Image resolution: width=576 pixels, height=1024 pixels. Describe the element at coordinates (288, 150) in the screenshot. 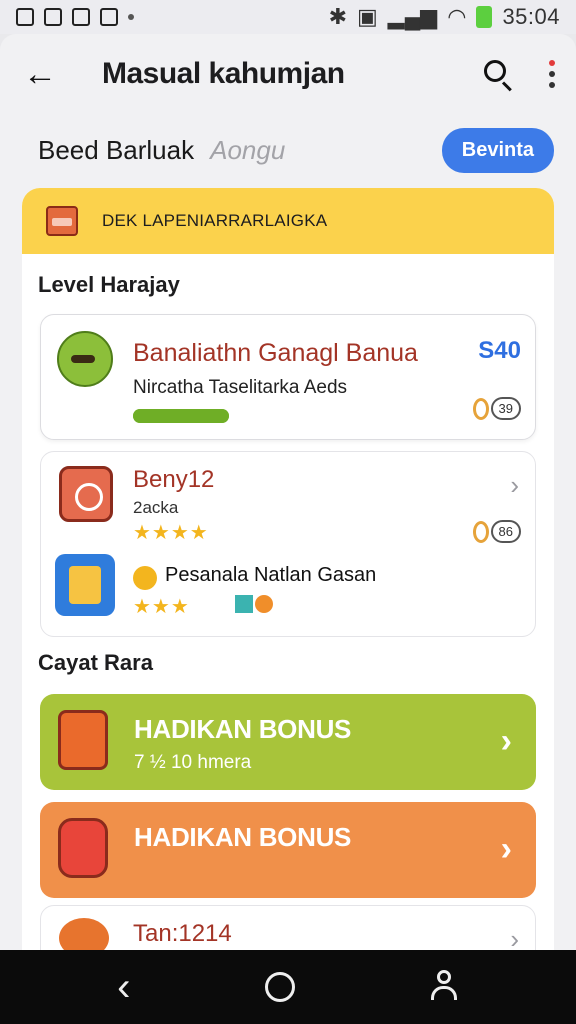

I see `filter-row: Beed Barluak Aongu Bevinta` at that location.